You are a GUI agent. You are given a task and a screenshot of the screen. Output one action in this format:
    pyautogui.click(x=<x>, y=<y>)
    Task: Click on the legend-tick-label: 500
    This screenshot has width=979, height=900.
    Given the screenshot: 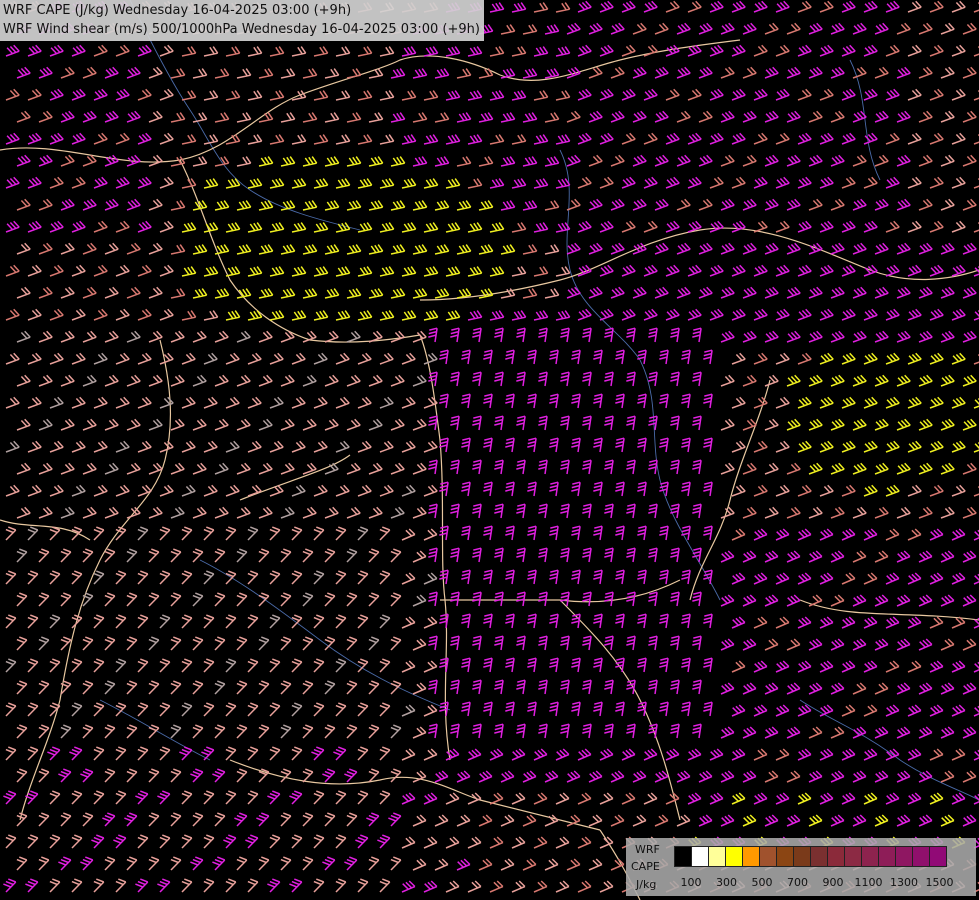 What is the action you would take?
    pyautogui.click(x=762, y=882)
    